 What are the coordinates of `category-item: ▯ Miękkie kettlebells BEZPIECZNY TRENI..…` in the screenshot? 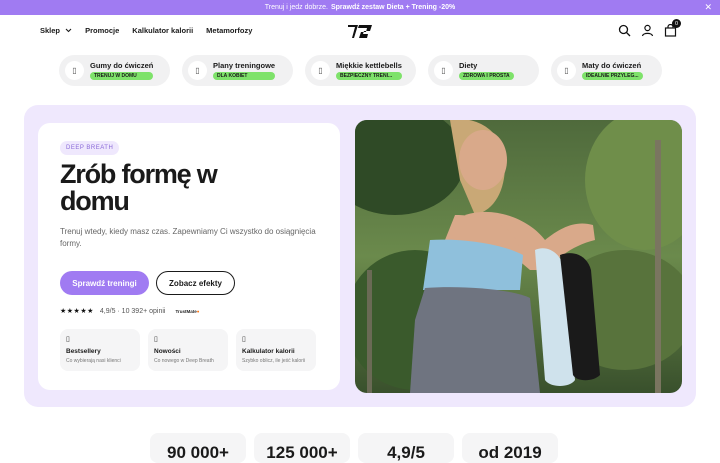 It's located at (360, 70).